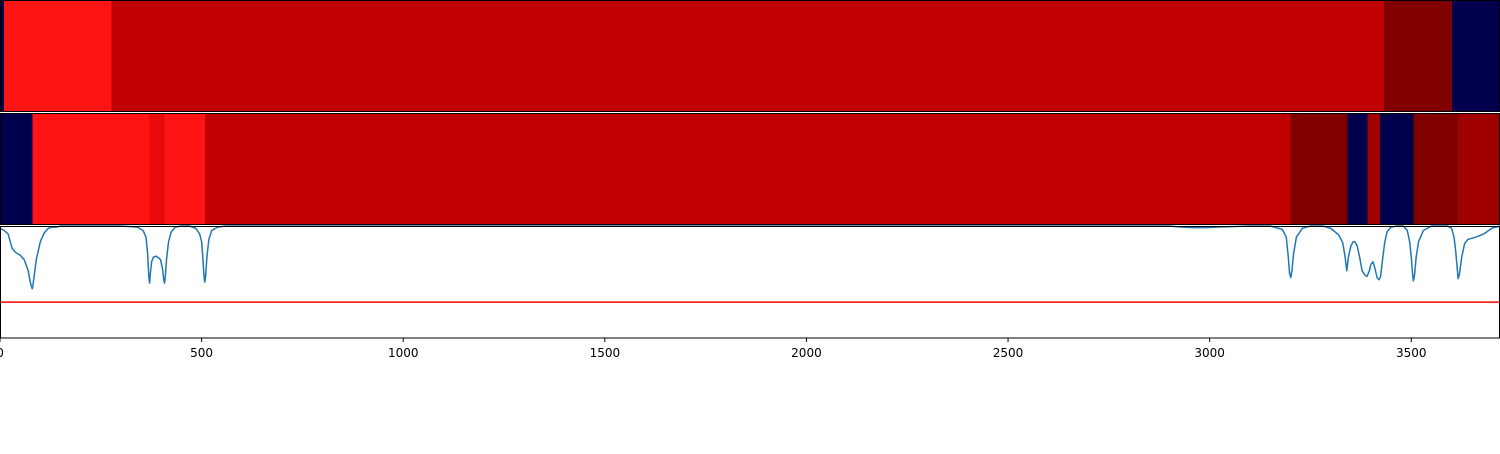 The image size is (1500, 454). Describe the element at coordinates (1411, 353) in the screenshot. I see `x-tick-label: 3500` at that location.